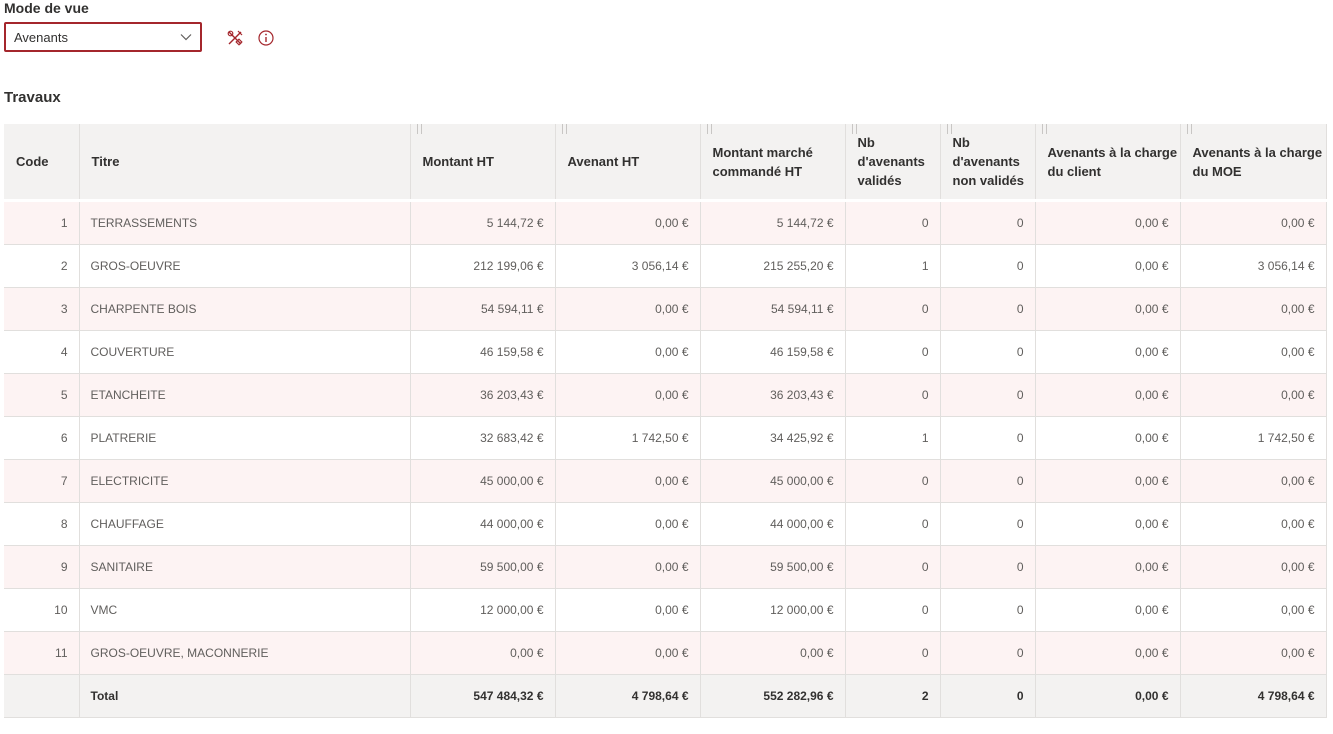  I want to click on cell-avenant-ht: 1 742,50 €, so click(628, 438).